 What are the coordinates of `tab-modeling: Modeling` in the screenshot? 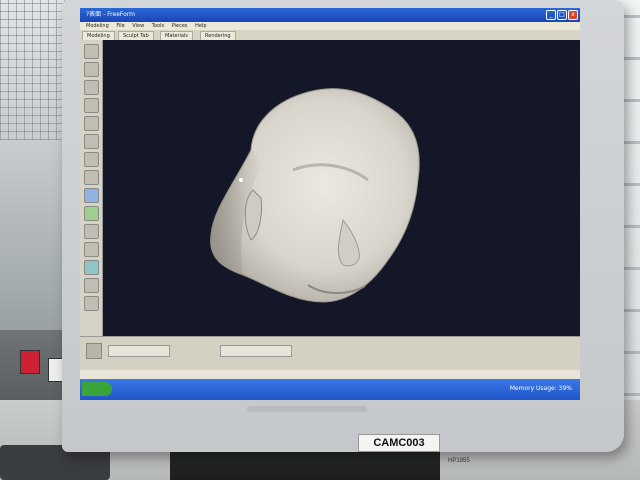 It's located at (98, 35).